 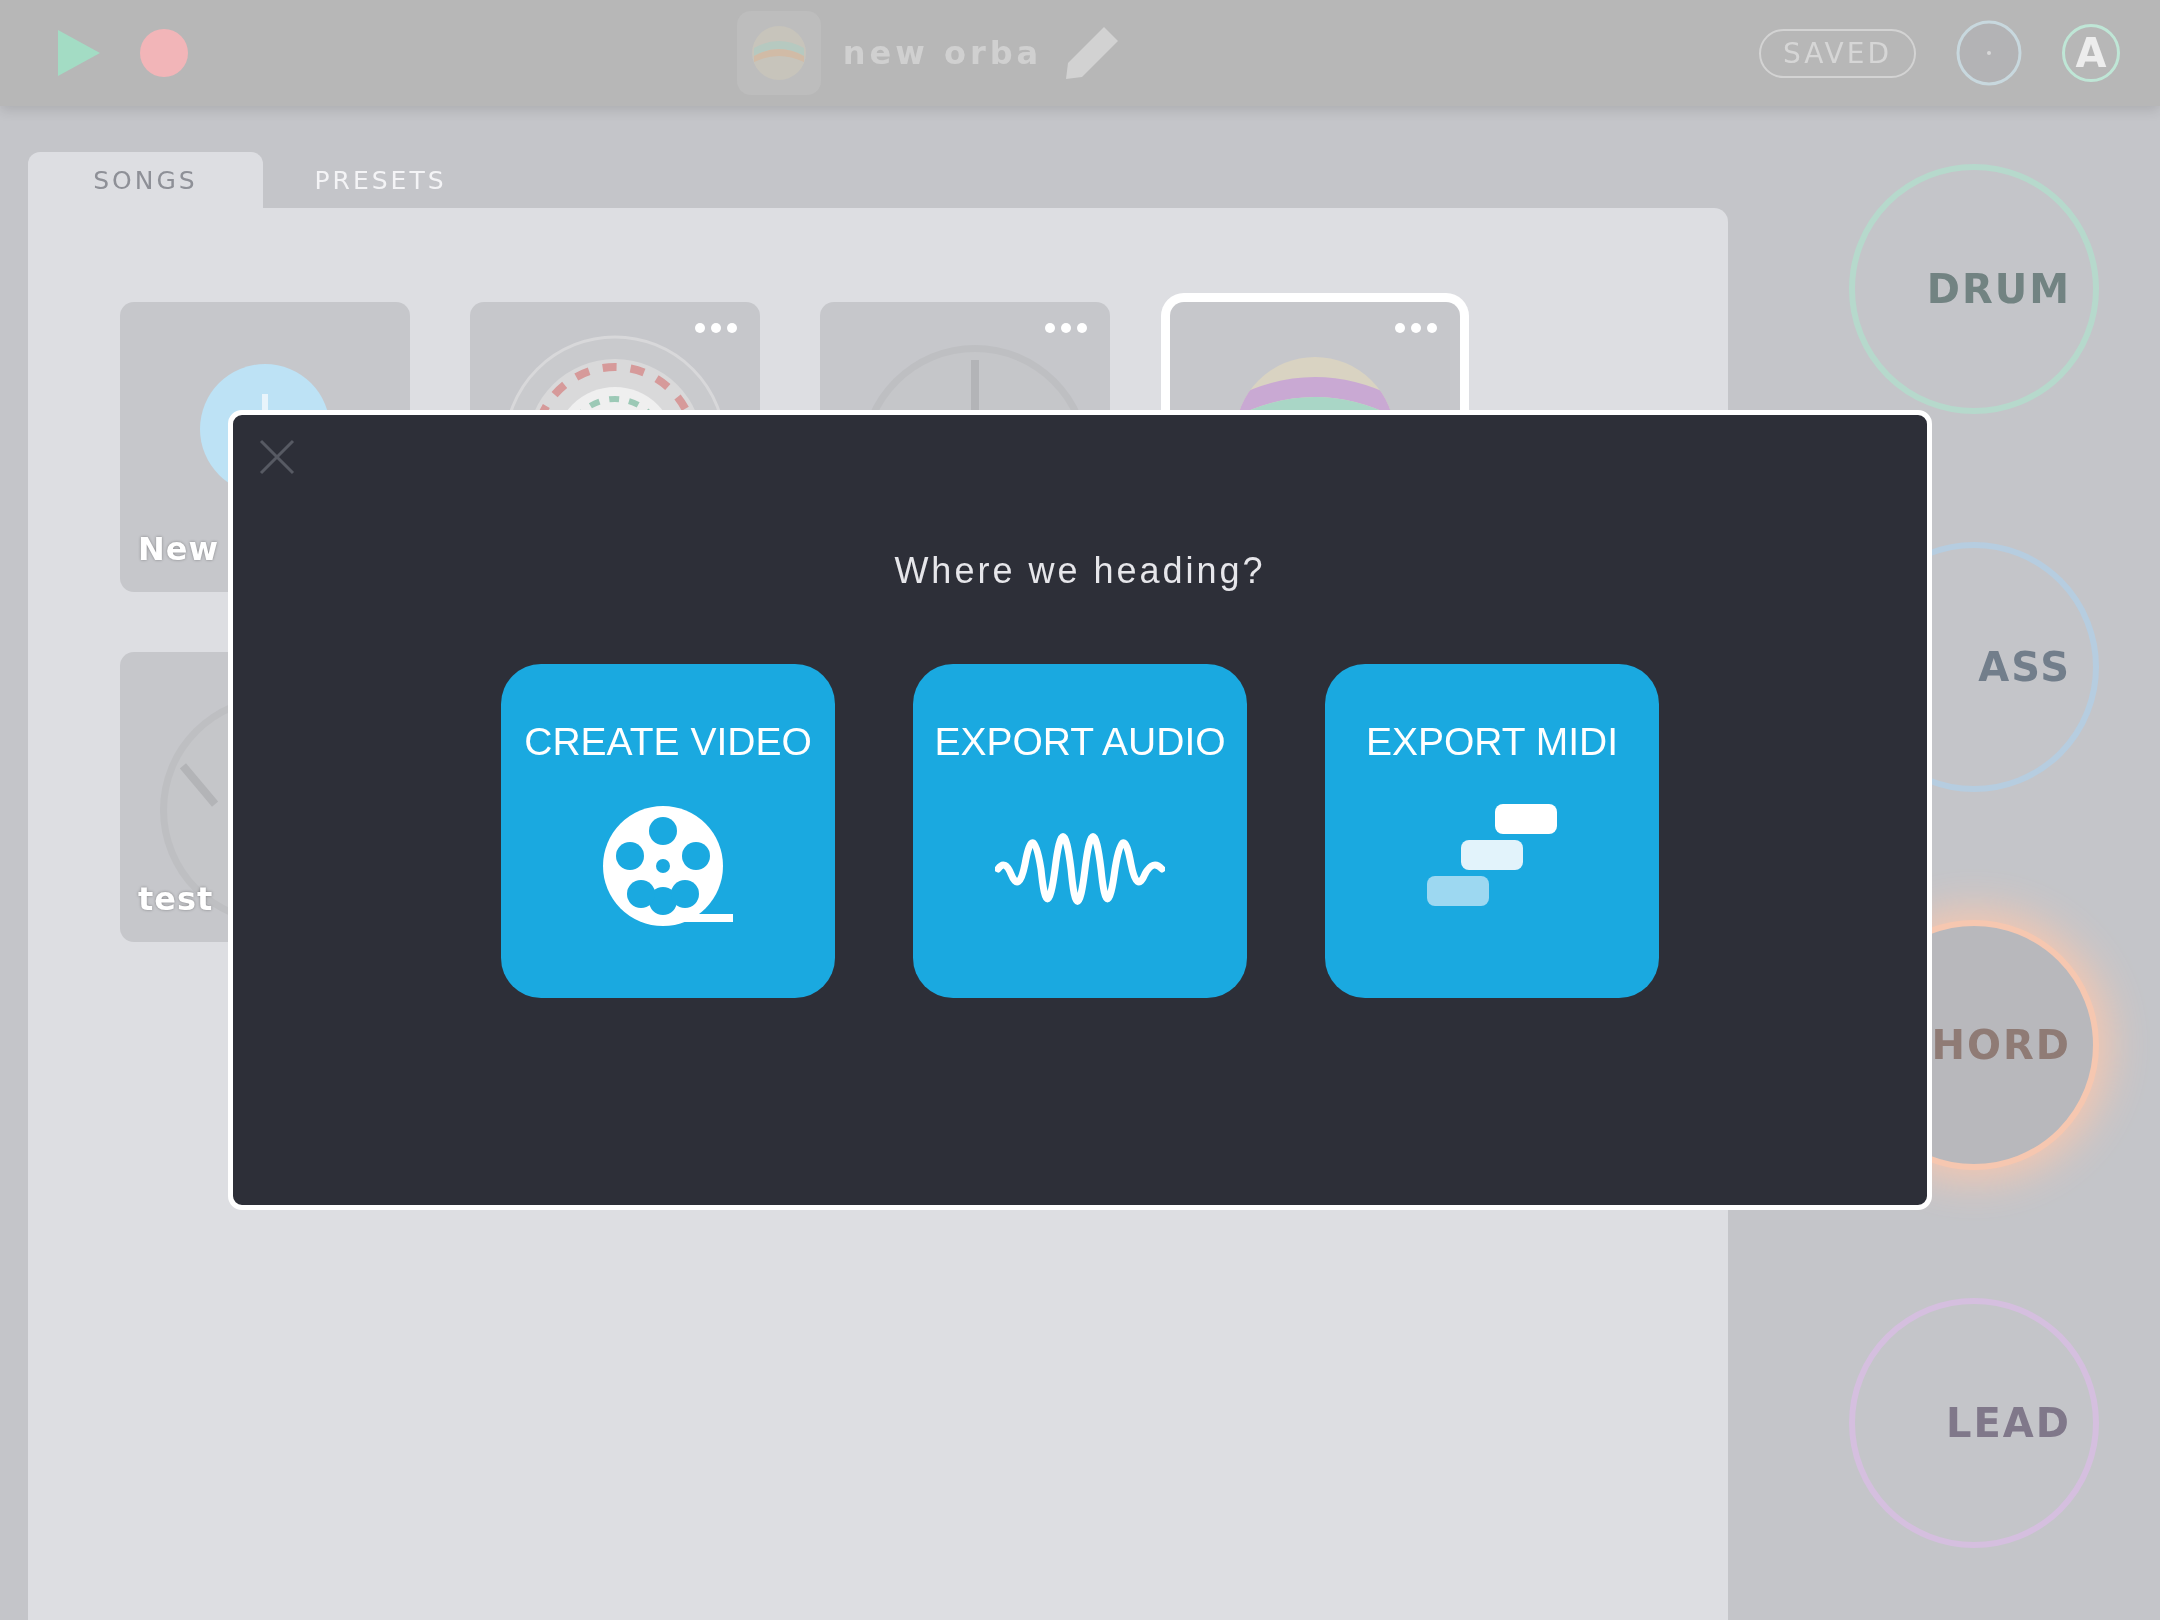 I want to click on export-option-button: CREATE VIDEO, so click(x=668, y=831).